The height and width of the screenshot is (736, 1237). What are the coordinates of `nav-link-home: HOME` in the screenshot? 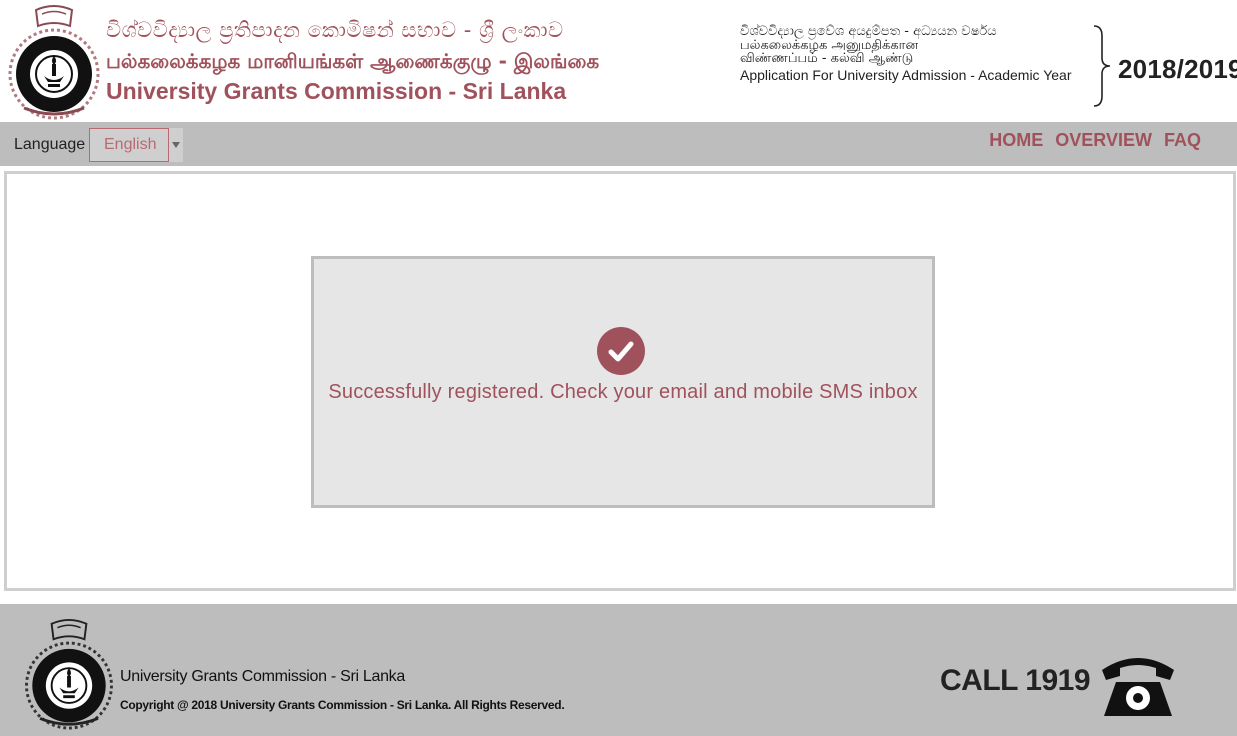 It's located at (1016, 140).